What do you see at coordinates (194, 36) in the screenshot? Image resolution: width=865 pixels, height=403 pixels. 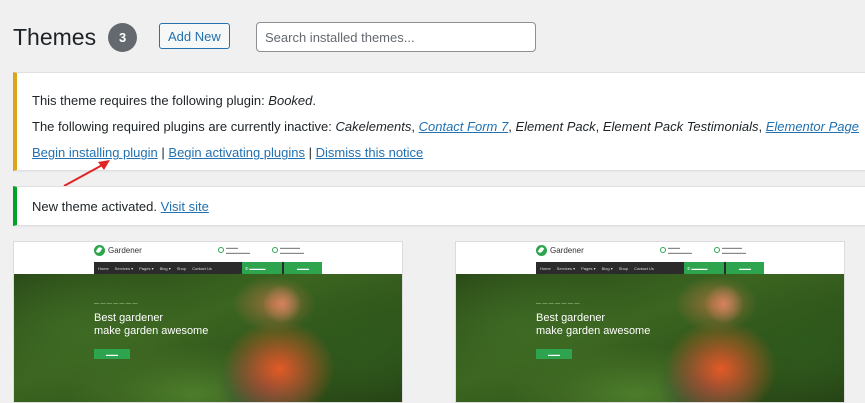 I see `add-new-button: Add New` at bounding box center [194, 36].